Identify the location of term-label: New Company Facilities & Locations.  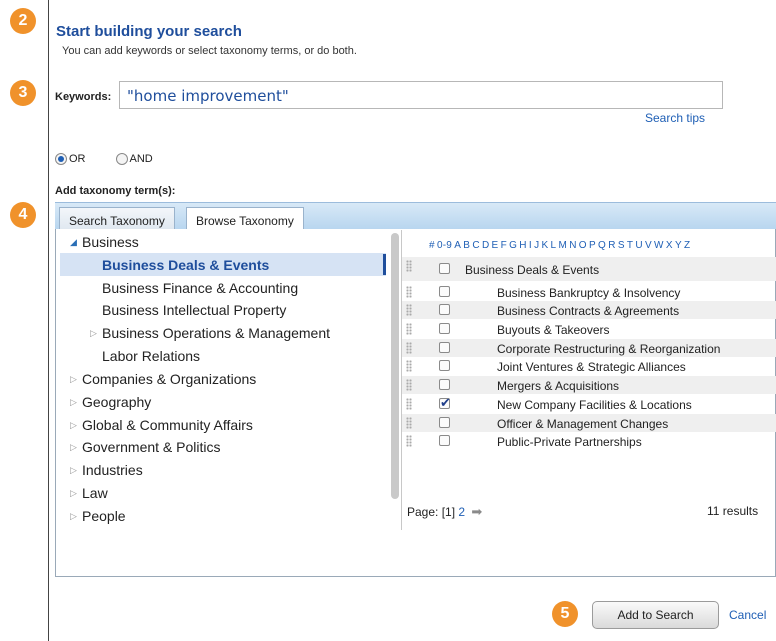
(594, 405).